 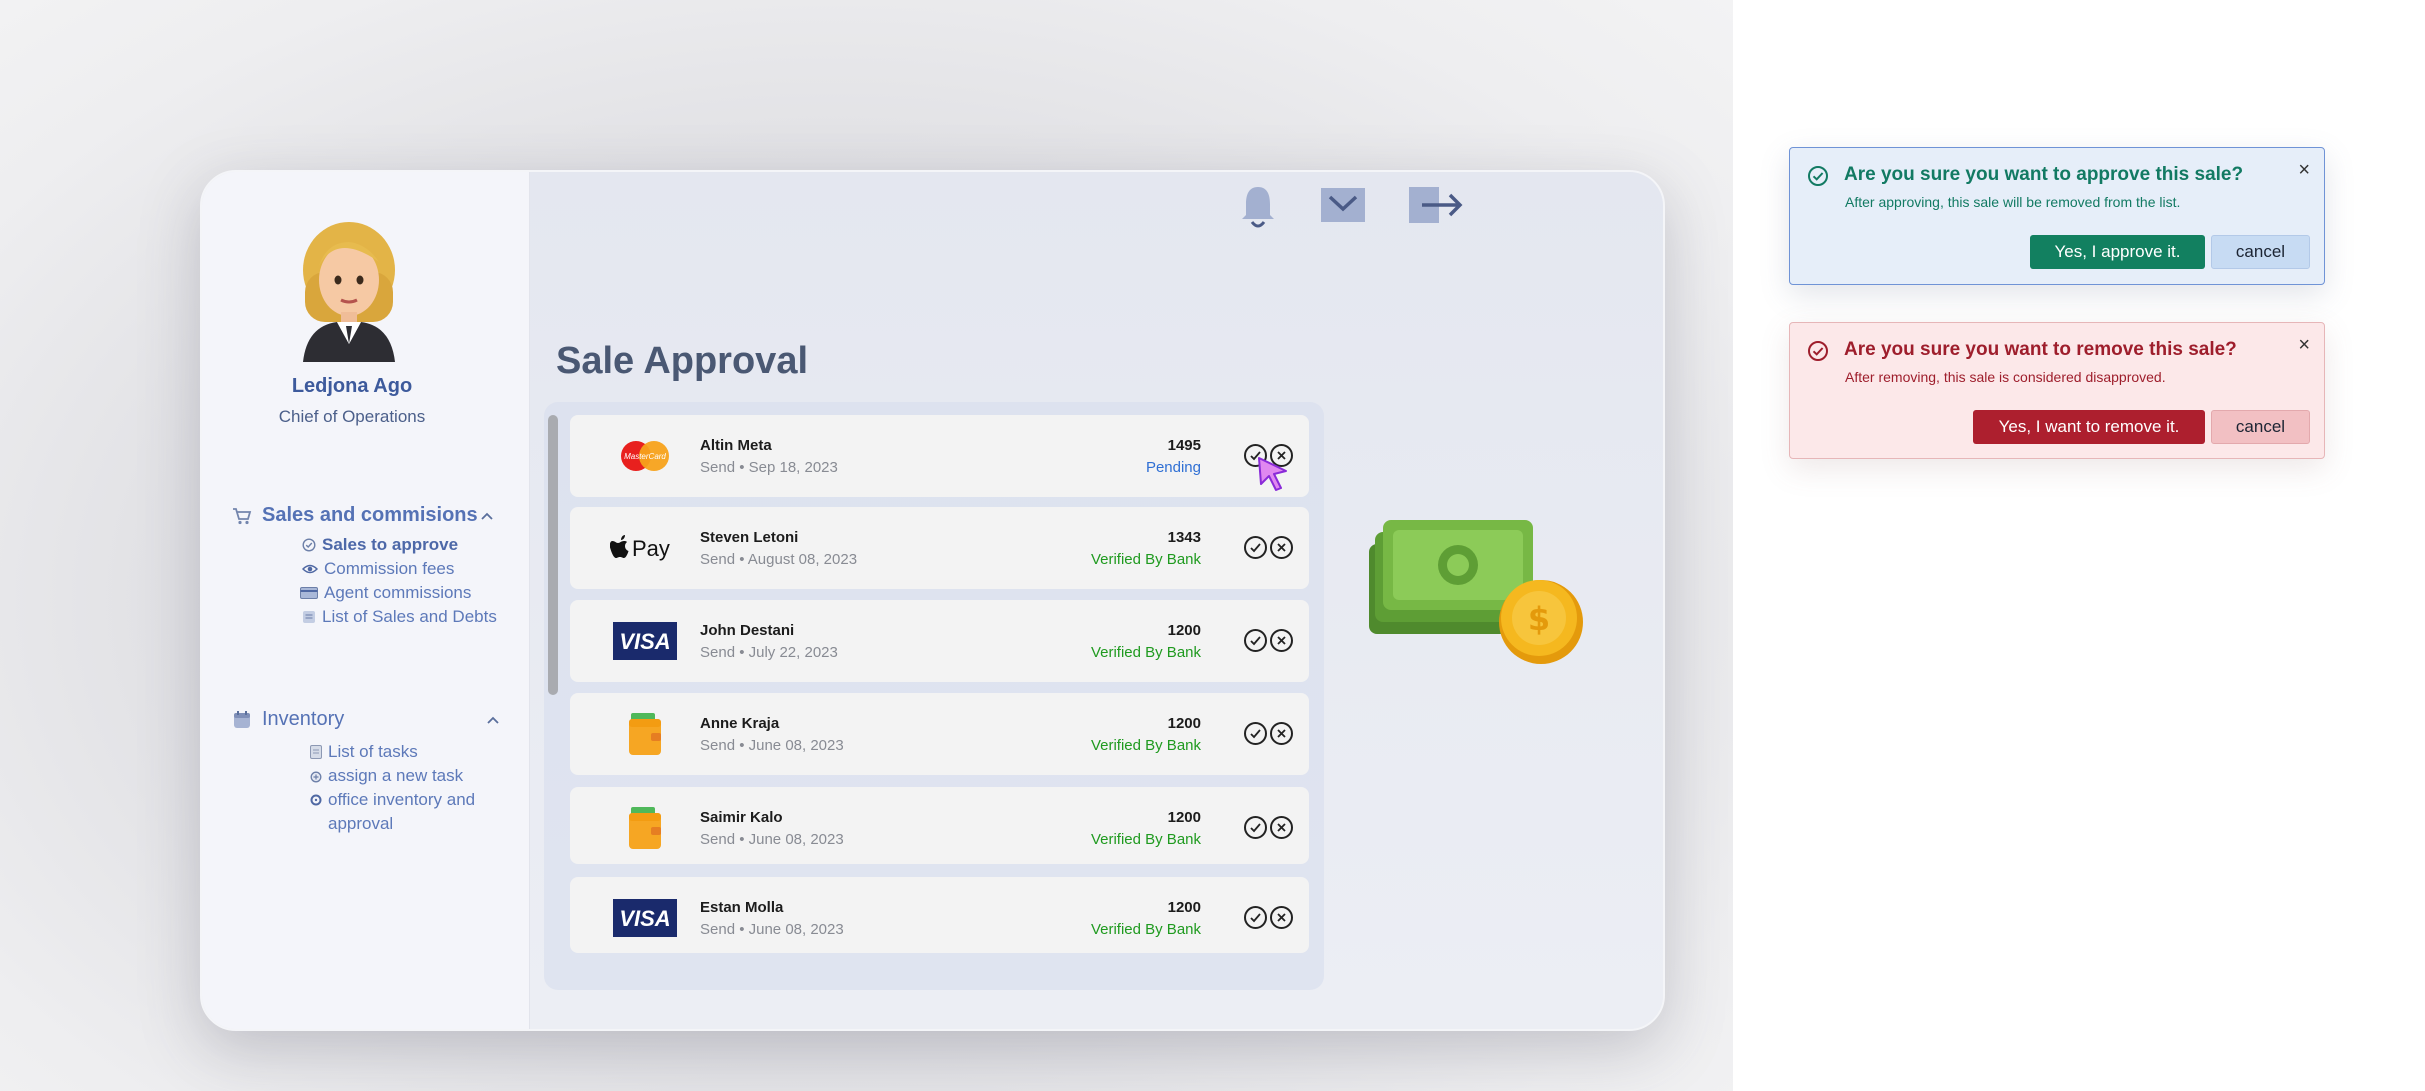 What do you see at coordinates (355, 515) in the screenshot?
I see `sidebar-section-sales: Sales and commisions` at bounding box center [355, 515].